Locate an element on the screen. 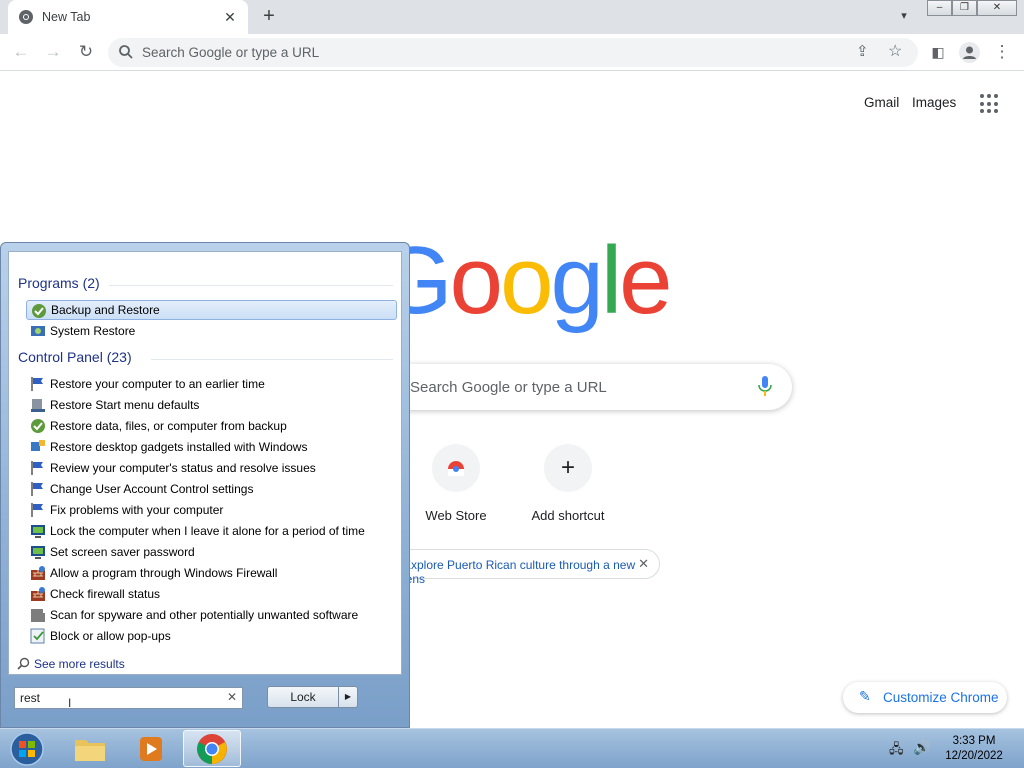  images-link: Images is located at coordinates (934, 102).